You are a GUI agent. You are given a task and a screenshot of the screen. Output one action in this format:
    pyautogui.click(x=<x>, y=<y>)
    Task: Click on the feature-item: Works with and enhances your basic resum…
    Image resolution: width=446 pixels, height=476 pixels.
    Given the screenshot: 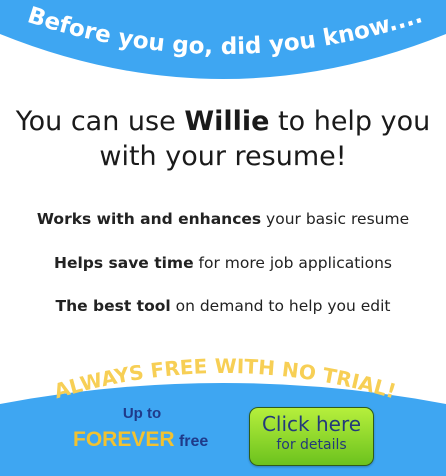 What is the action you would take?
    pyautogui.click(x=223, y=219)
    